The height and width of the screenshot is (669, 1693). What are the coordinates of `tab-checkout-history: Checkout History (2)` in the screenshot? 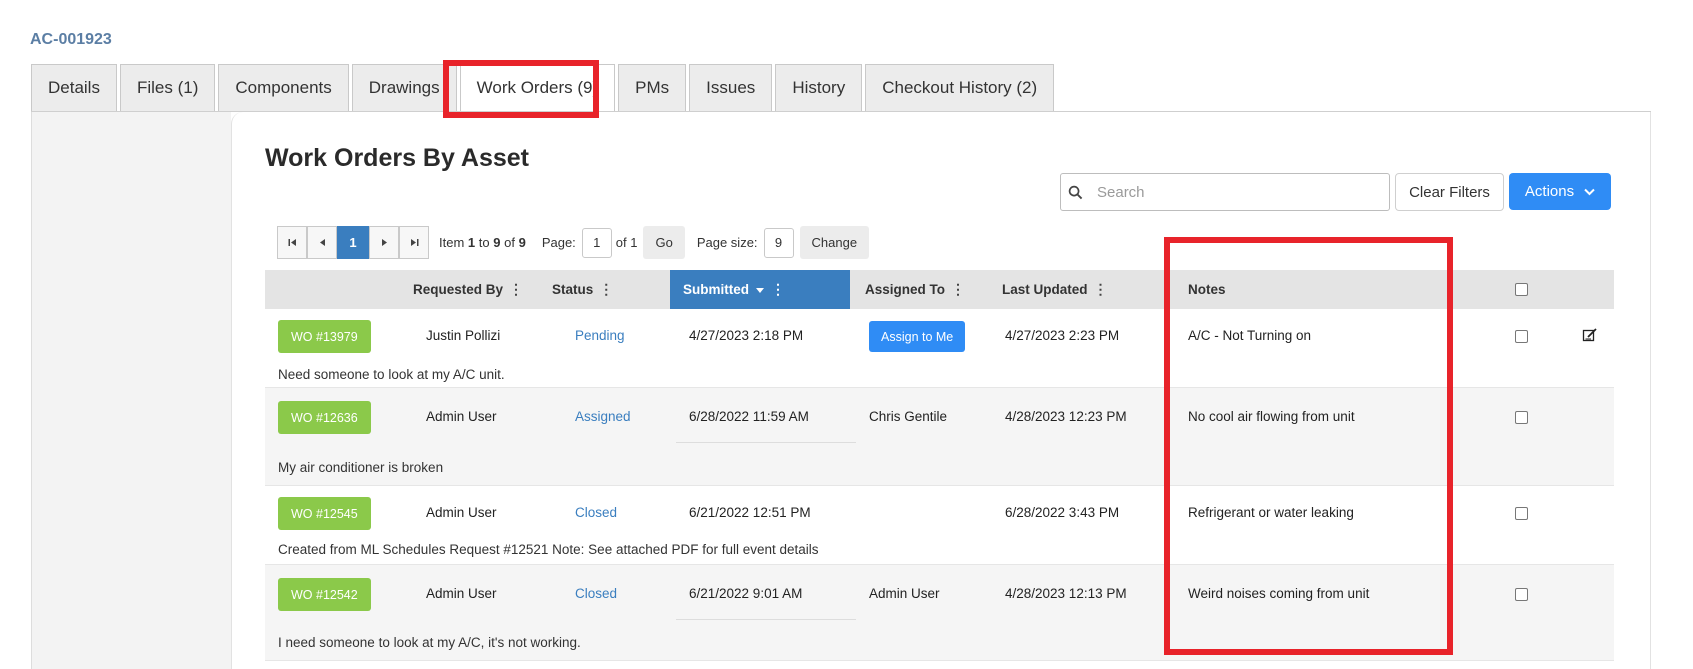 It's located at (960, 87).